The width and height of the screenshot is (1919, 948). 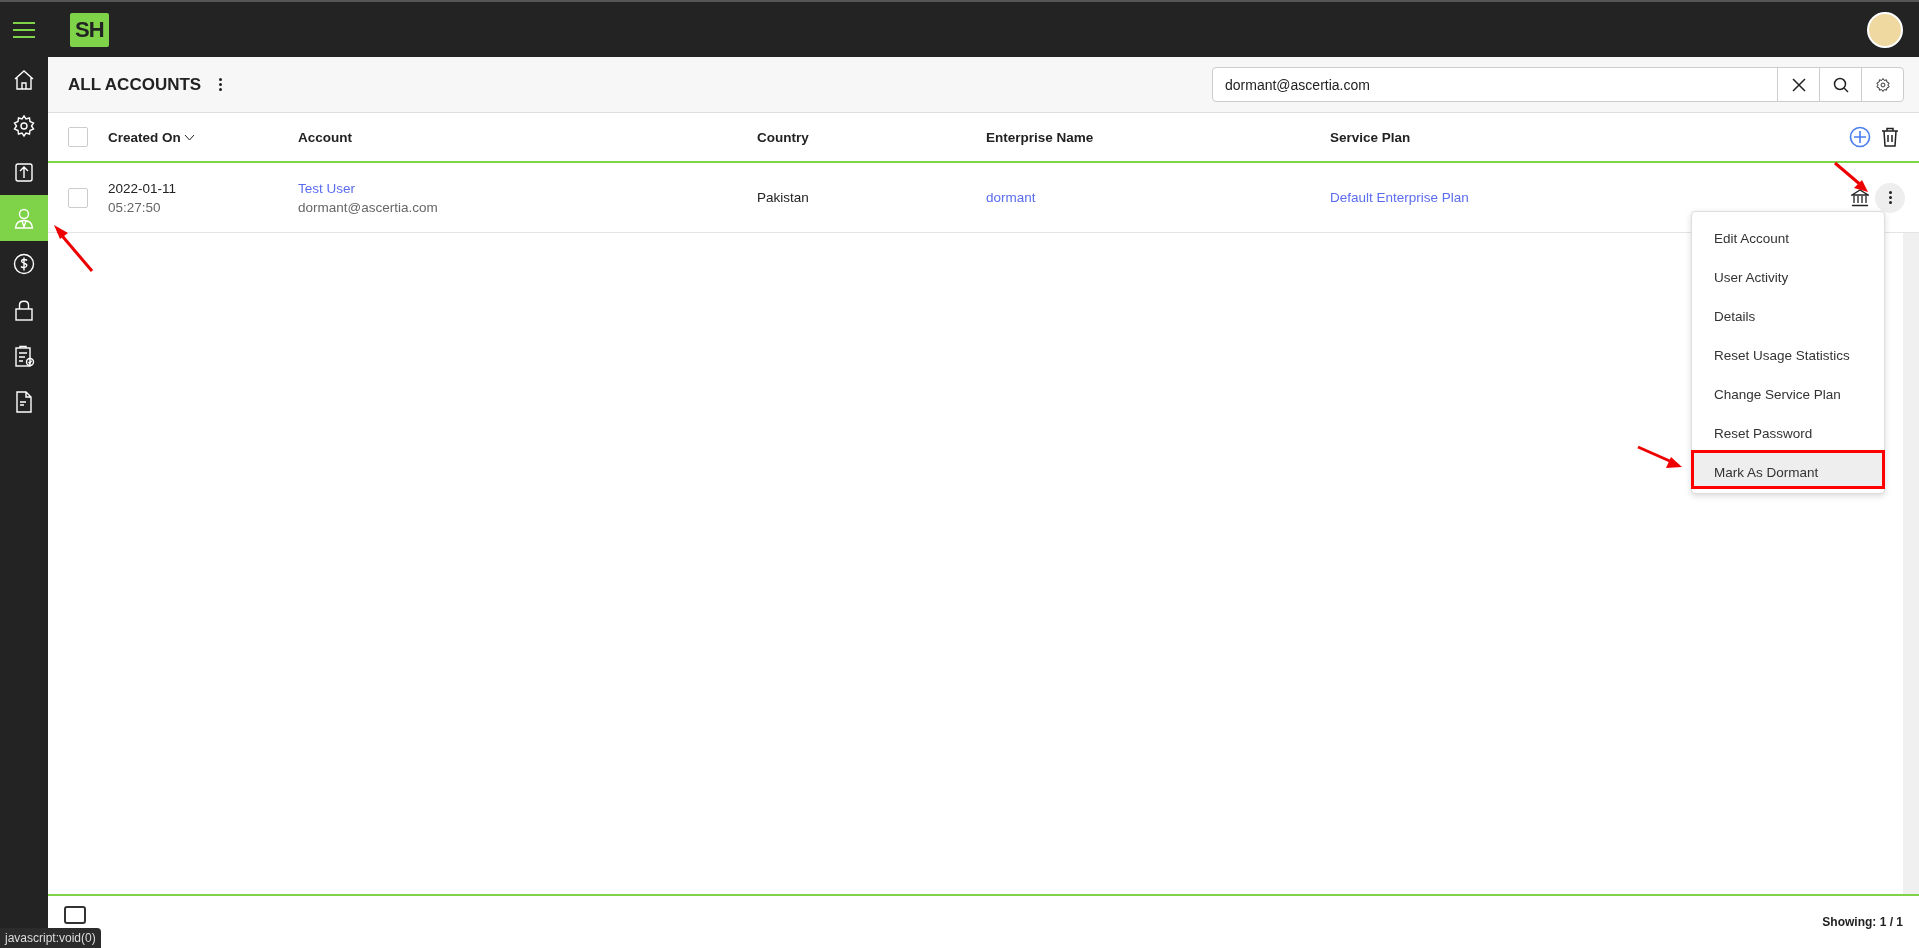 I want to click on search-bar: dormant@ascertia.com, so click(x=1558, y=84).